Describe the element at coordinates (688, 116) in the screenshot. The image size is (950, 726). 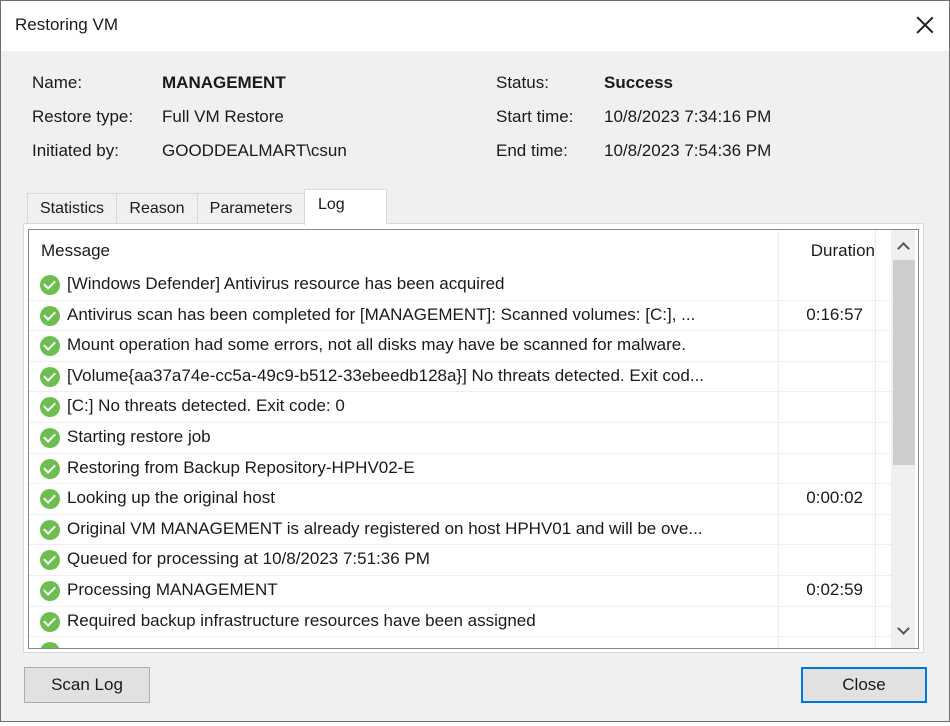
I see `start-time-value: 10/8/2023 7:34:16 PM` at that location.